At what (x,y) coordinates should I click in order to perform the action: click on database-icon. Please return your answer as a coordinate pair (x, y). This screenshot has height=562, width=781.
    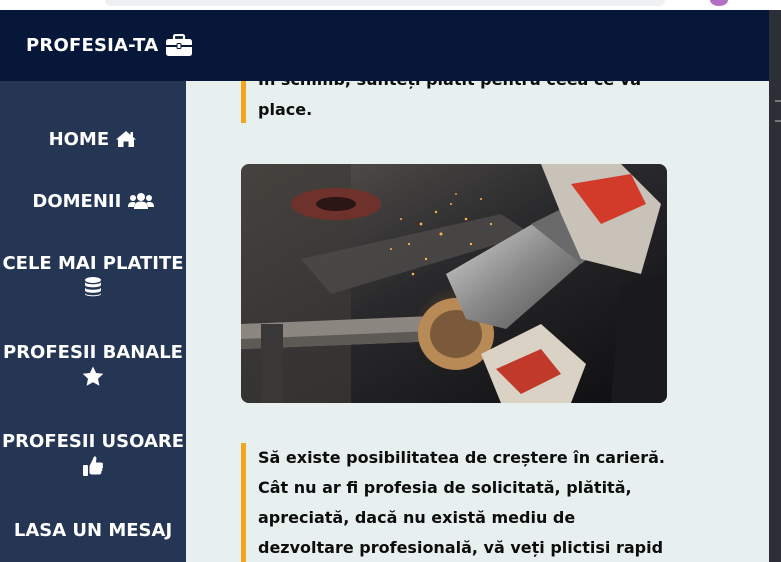
    Looking at the image, I should click on (93, 289).